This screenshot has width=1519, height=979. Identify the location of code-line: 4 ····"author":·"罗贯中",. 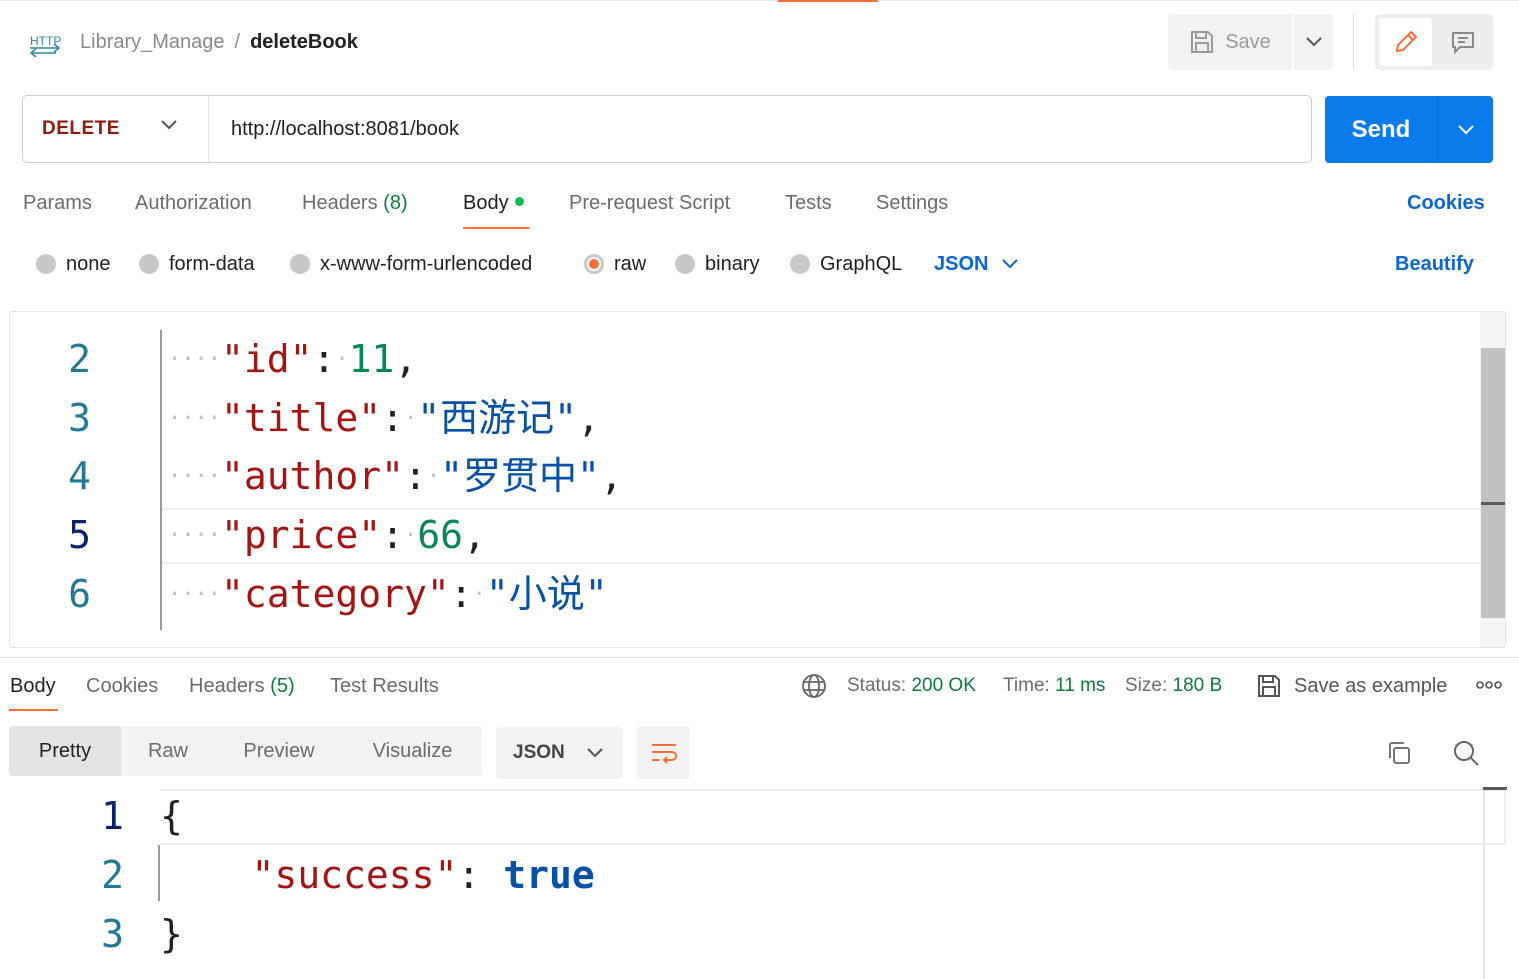
(745, 476).